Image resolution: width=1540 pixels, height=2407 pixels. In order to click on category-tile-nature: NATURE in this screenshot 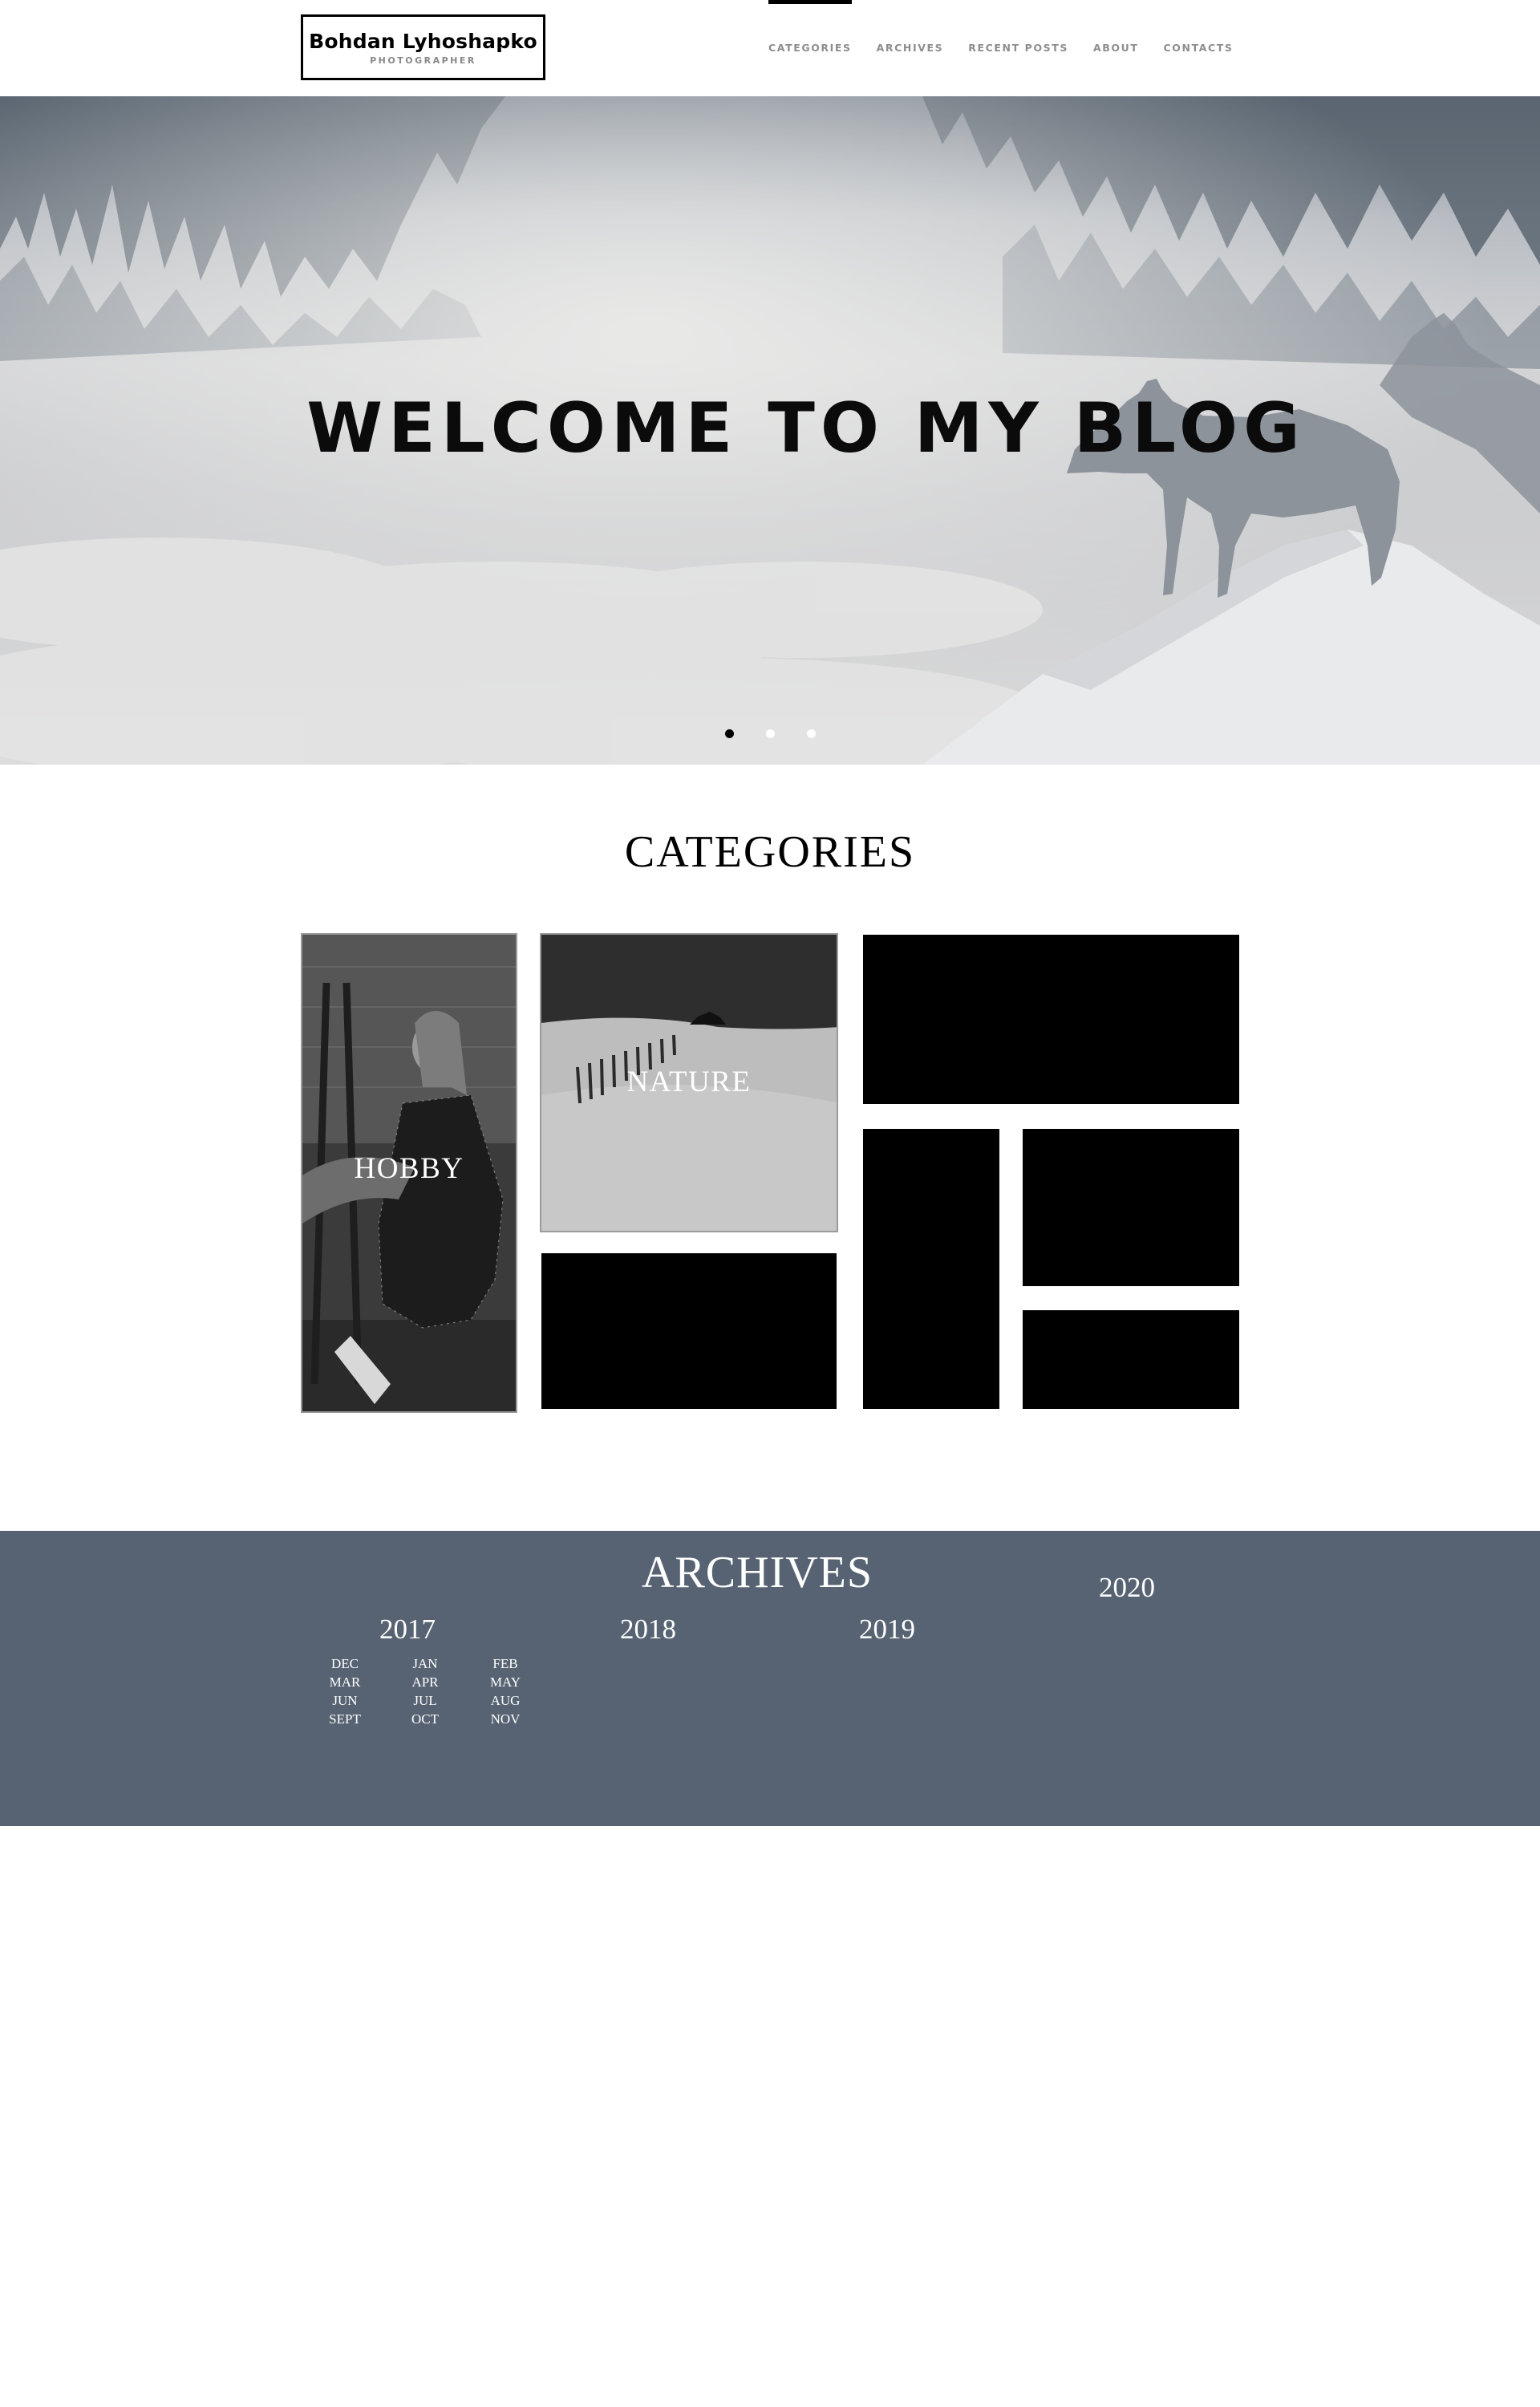, I will do `click(689, 1082)`.